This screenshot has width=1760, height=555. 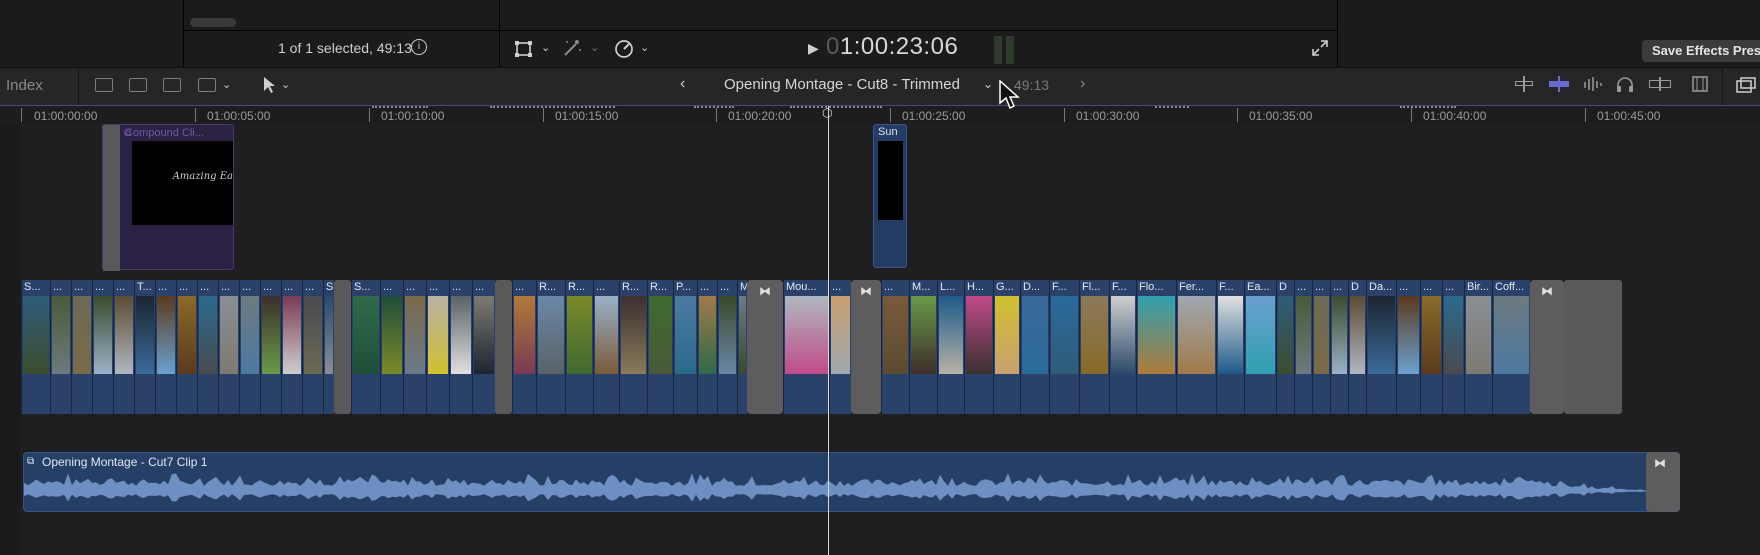 What do you see at coordinates (1746, 85) in the screenshot?
I see `clip-appearance-icon` at bounding box center [1746, 85].